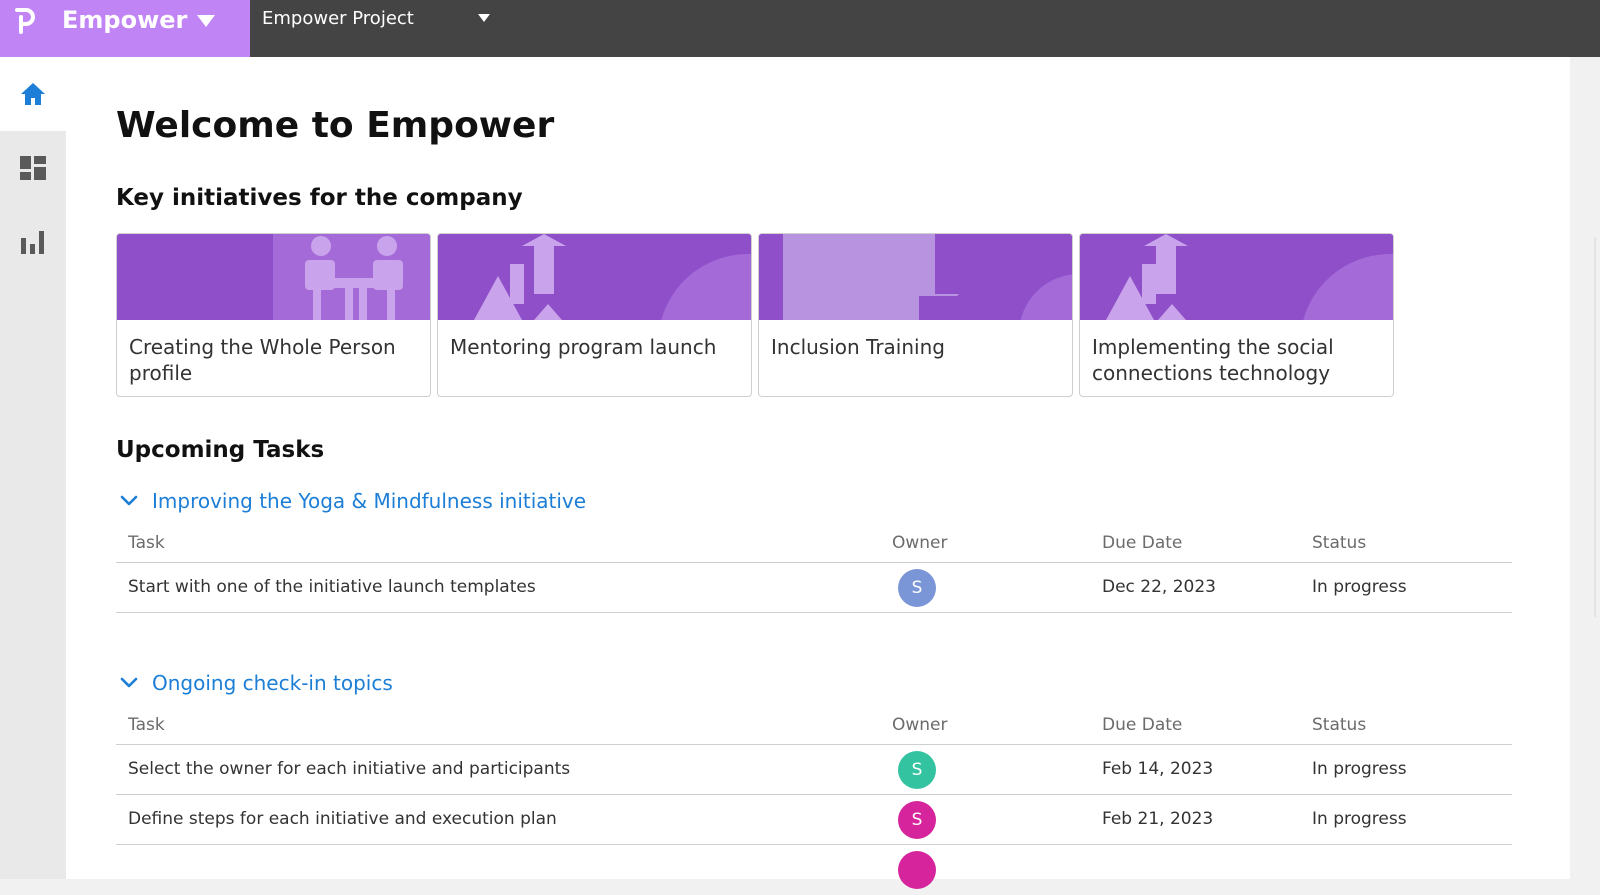 This screenshot has width=1600, height=895. Describe the element at coordinates (338, 18) in the screenshot. I see `project-name: Empower Project` at that location.